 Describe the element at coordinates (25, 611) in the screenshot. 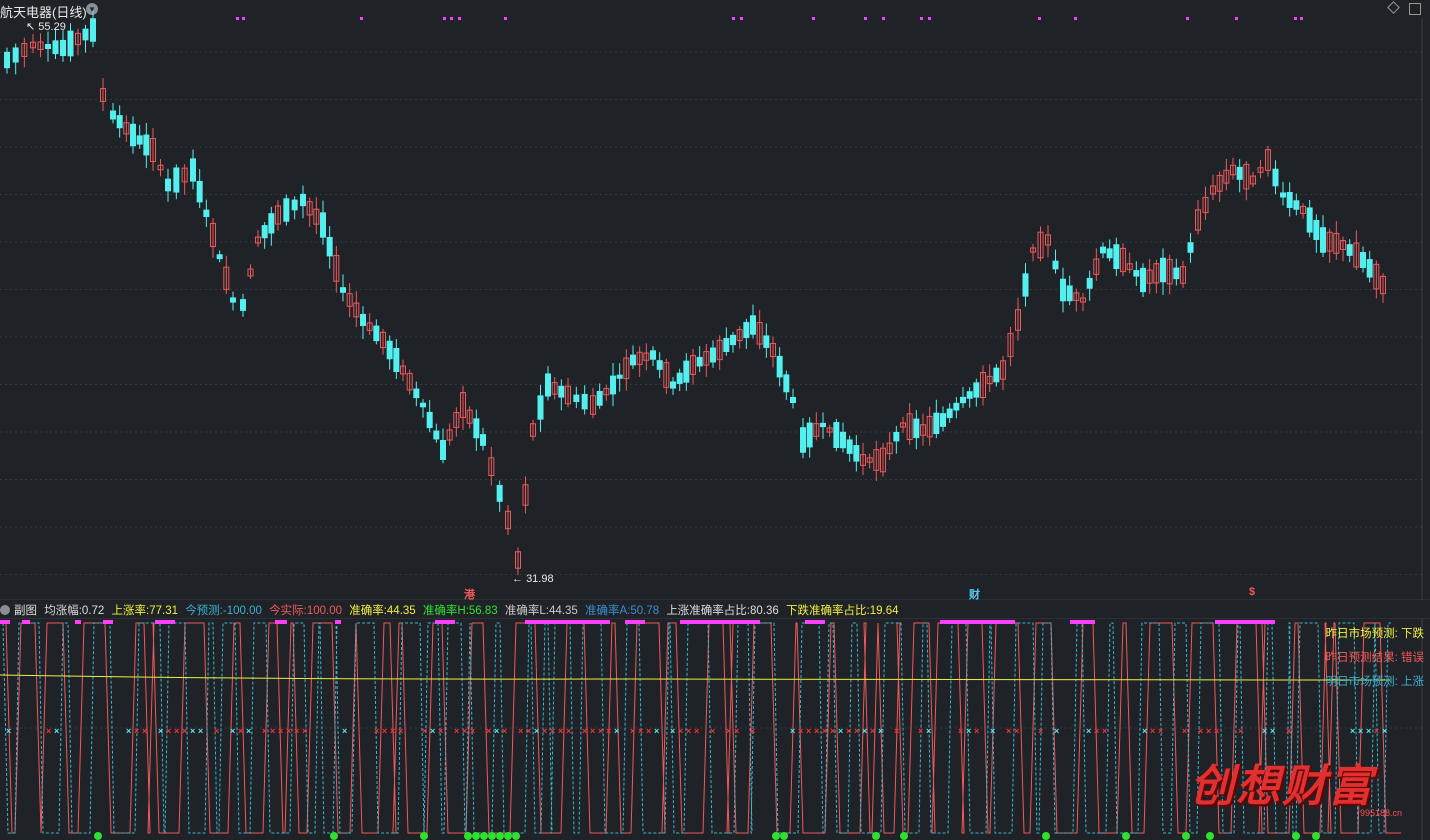

I see `sub-section-label: 副图` at that location.